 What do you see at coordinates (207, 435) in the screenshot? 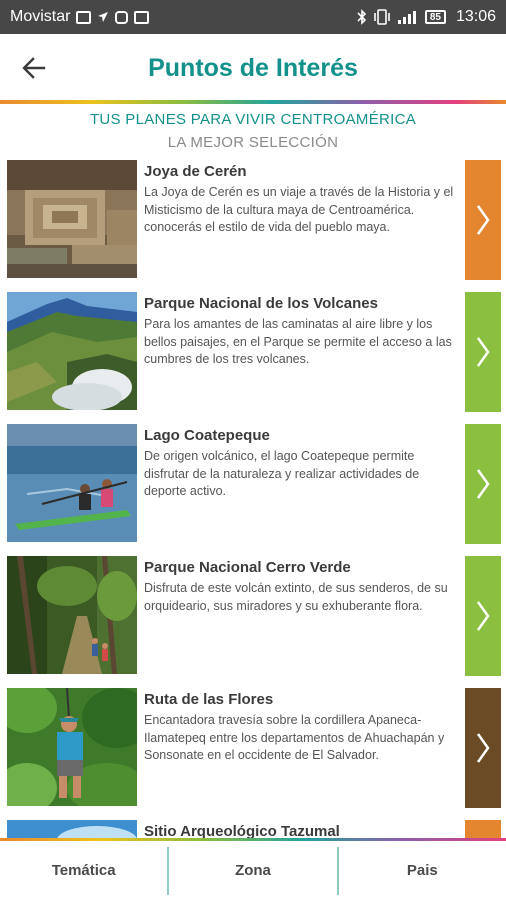
I see `place-title: Lago Coatepeque` at bounding box center [207, 435].